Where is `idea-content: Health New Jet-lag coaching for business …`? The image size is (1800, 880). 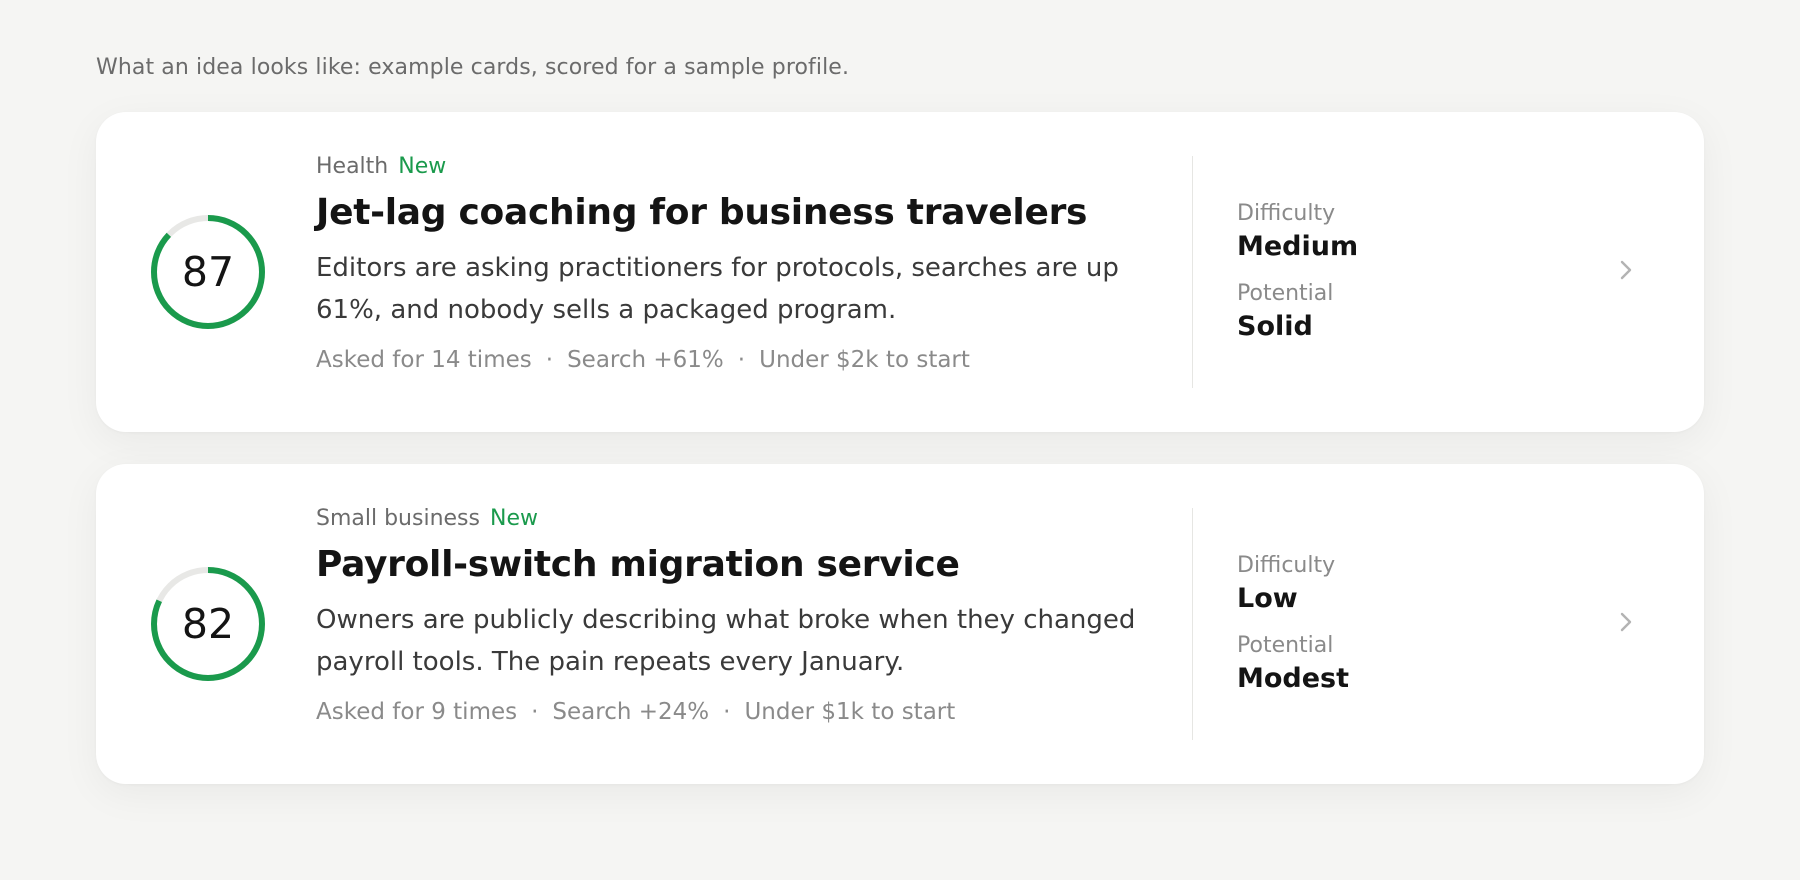
idea-content: Health New Jet-lag coaching for business … is located at coordinates (736, 263).